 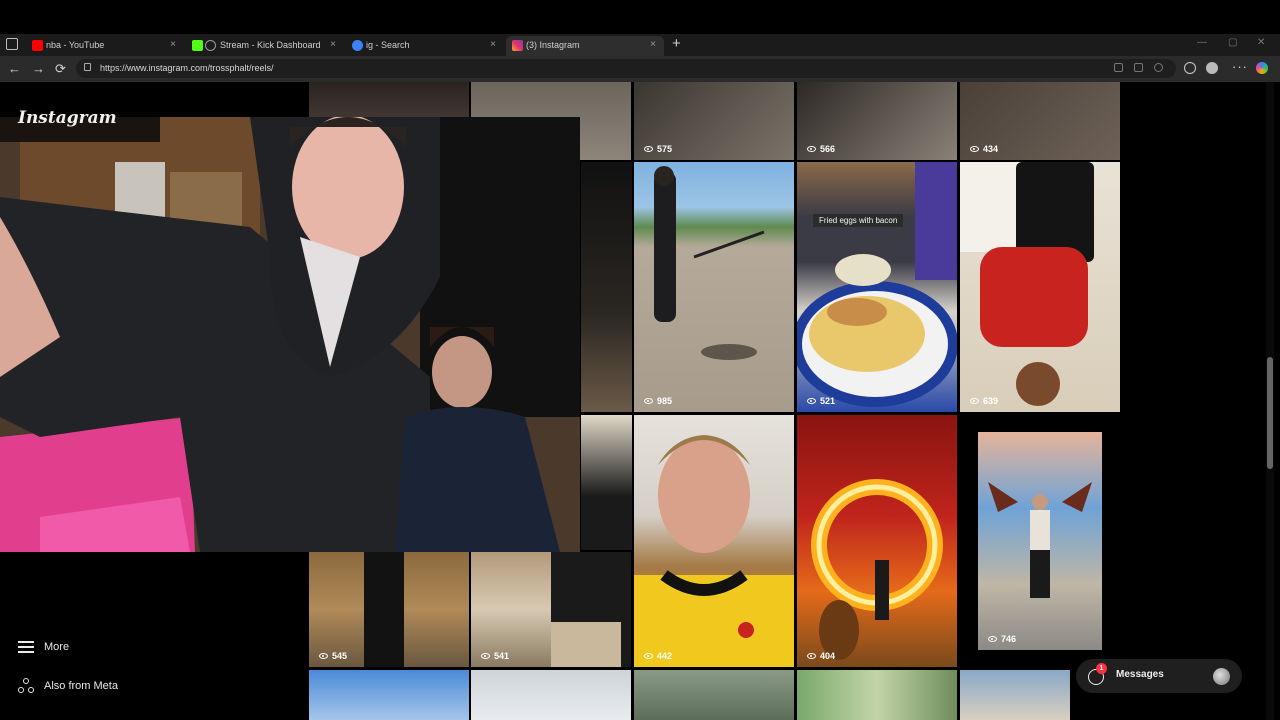 I want to click on reel-tile: 566, so click(x=877, y=121).